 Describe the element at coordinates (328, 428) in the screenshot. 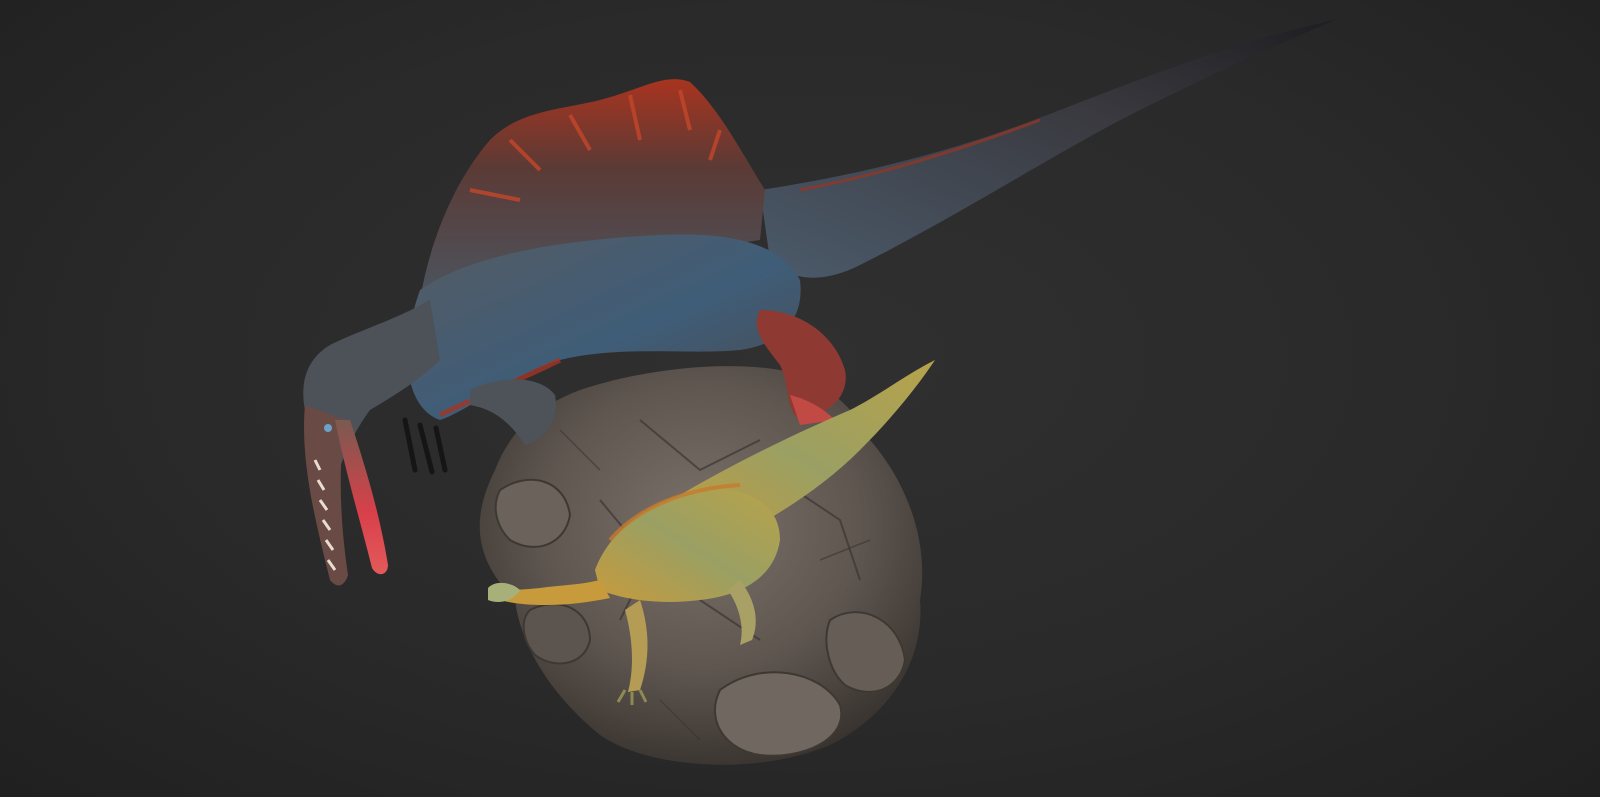

I see `spinosaurus-eye` at that location.